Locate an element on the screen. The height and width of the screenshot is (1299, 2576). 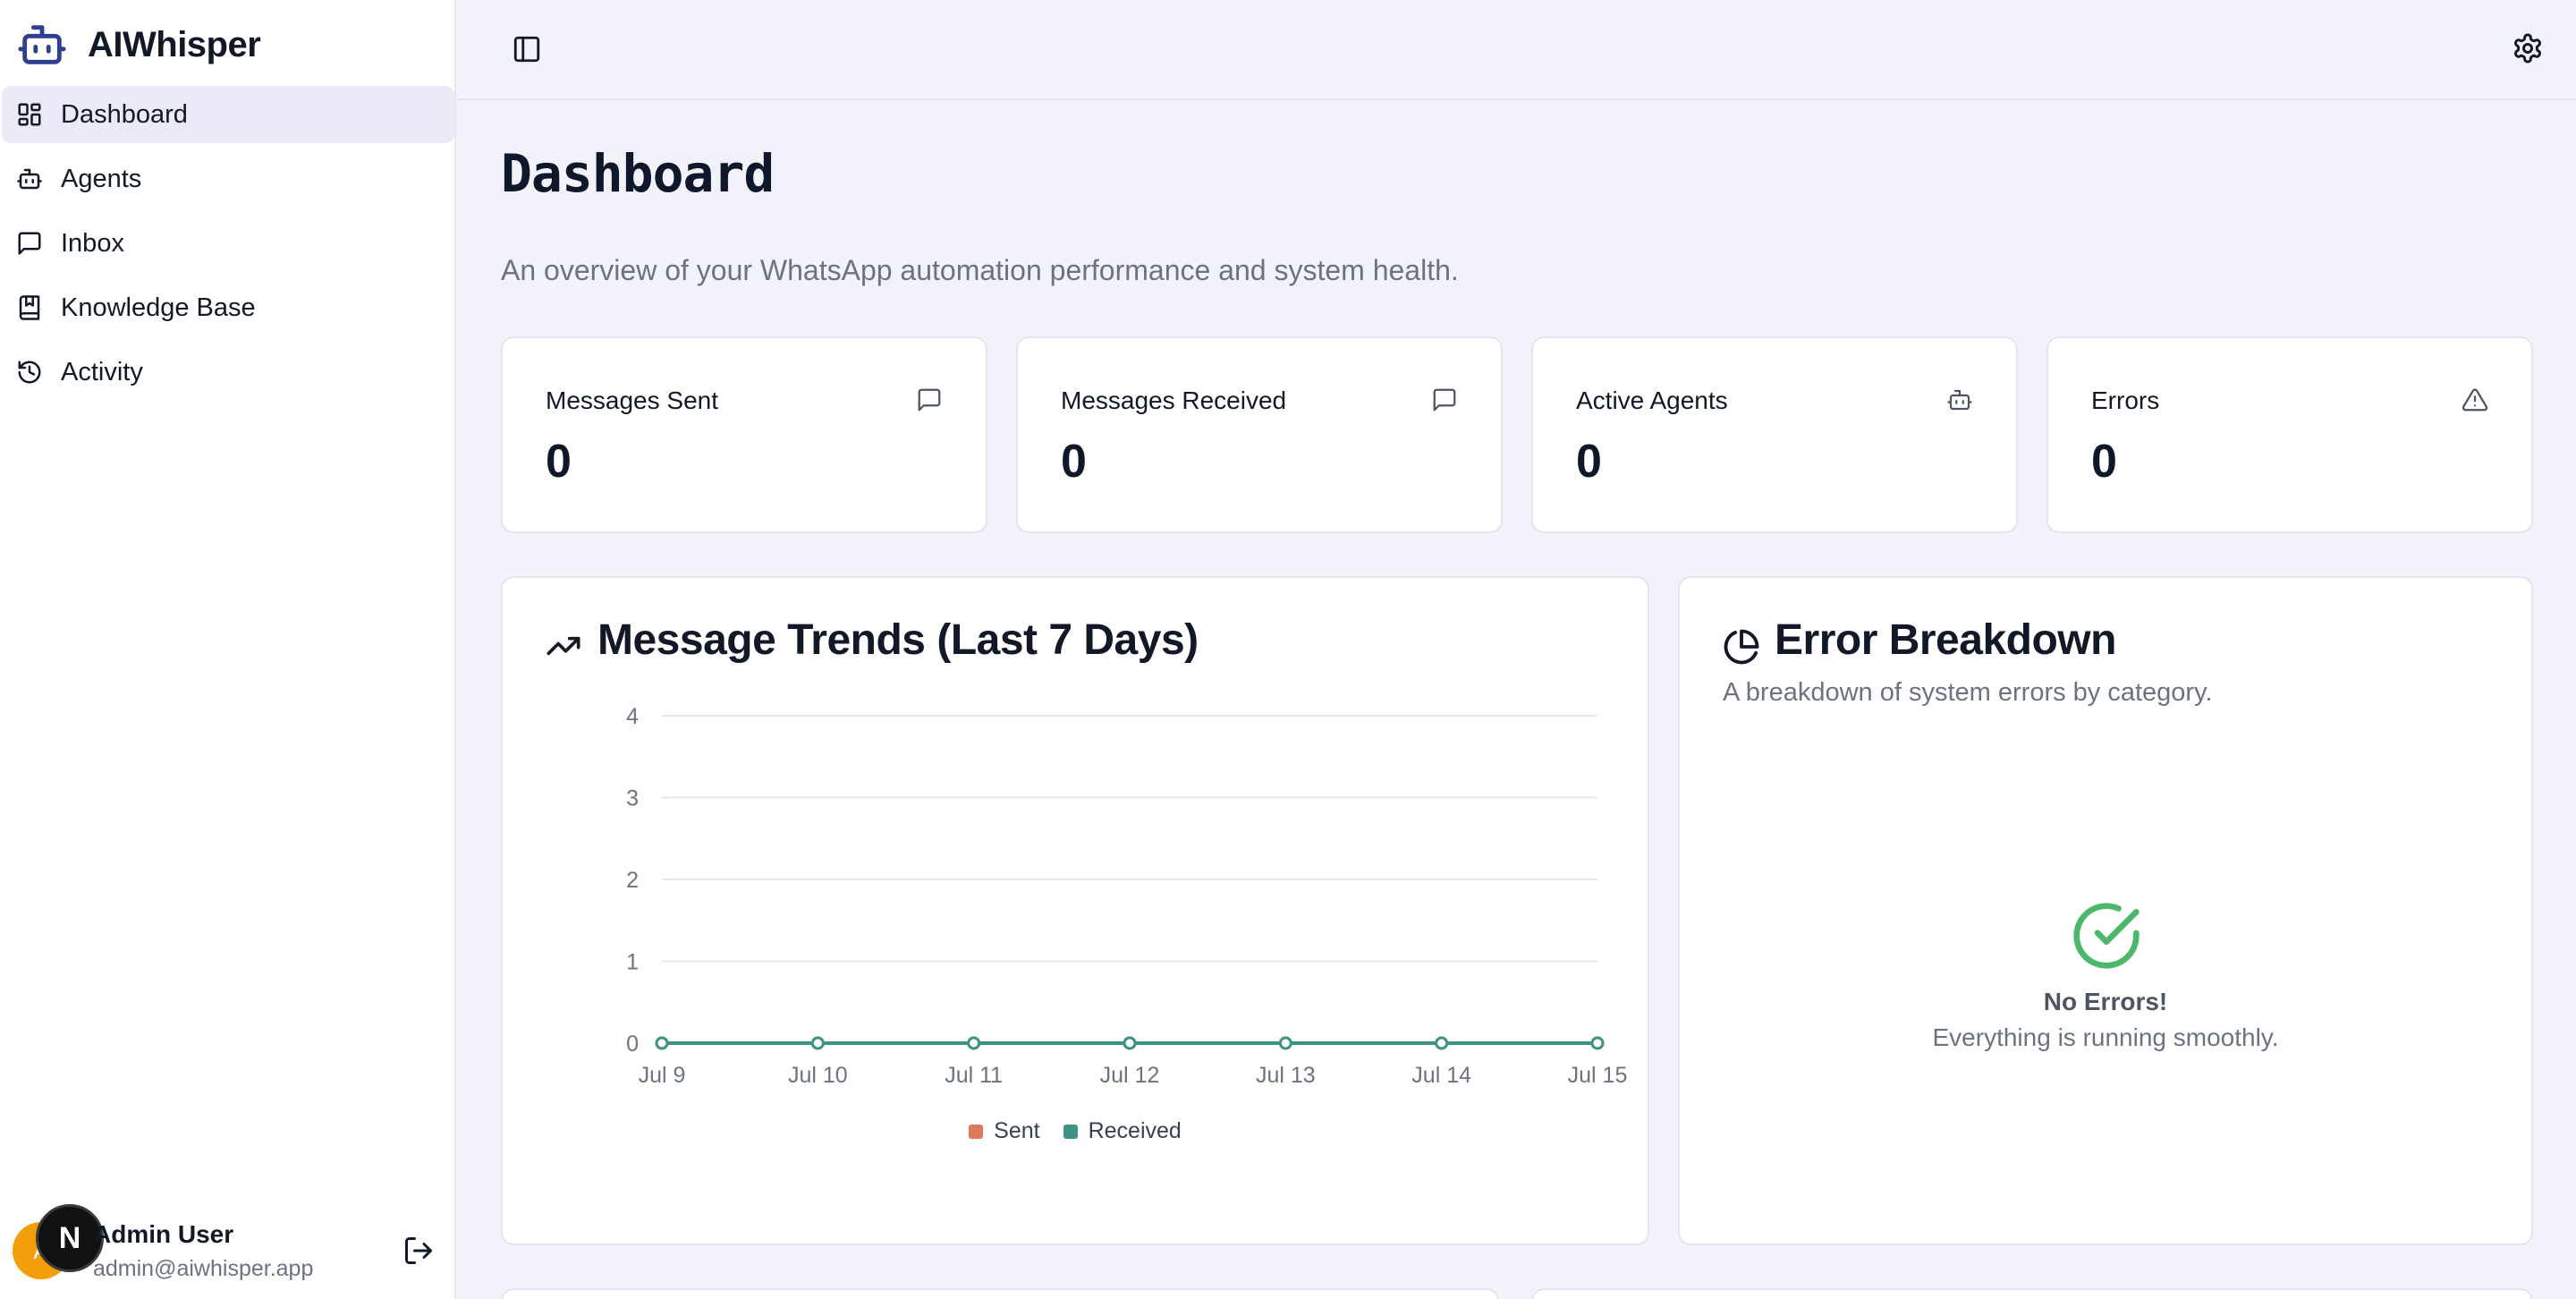
user-name: Admin User is located at coordinates (163, 1234).